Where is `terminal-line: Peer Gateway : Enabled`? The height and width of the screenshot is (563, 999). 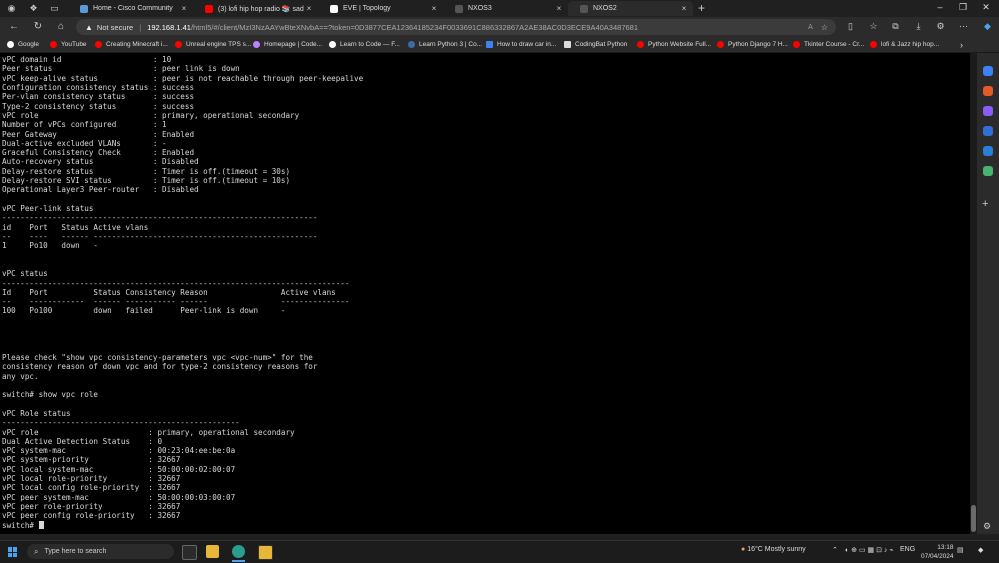
terminal-line: Peer Gateway : Enabled is located at coordinates (98, 134).